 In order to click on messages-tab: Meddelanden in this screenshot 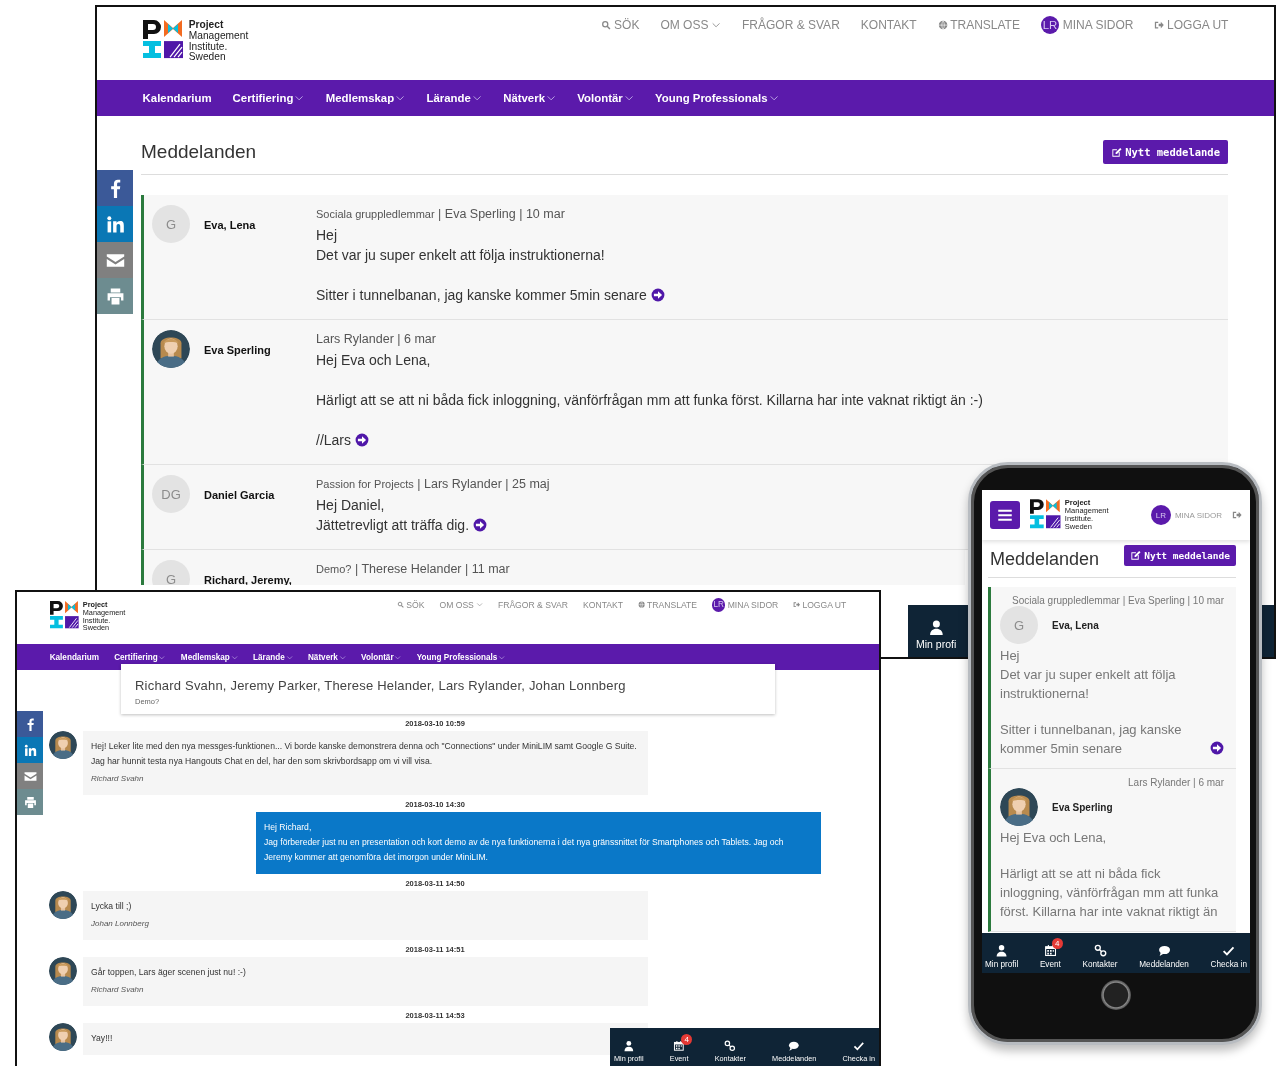, I will do `click(1164, 953)`.